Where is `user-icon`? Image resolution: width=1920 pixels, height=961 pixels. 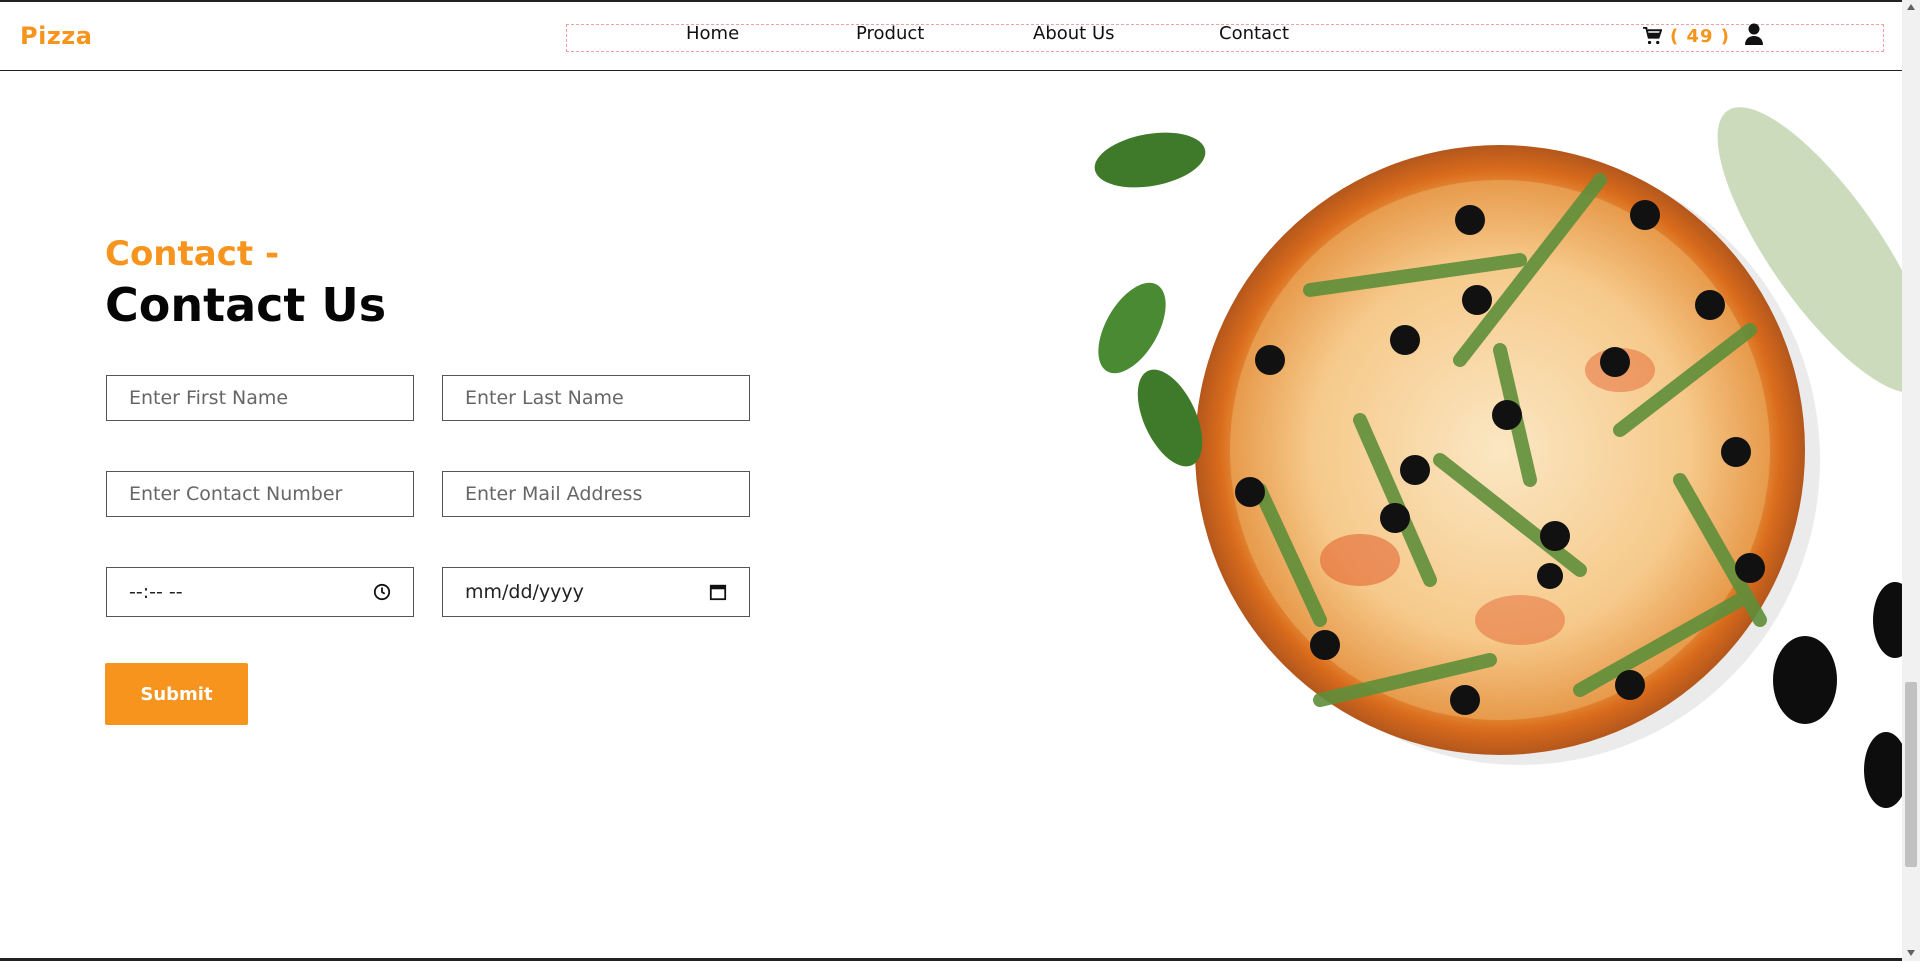
user-icon is located at coordinates (1754, 35).